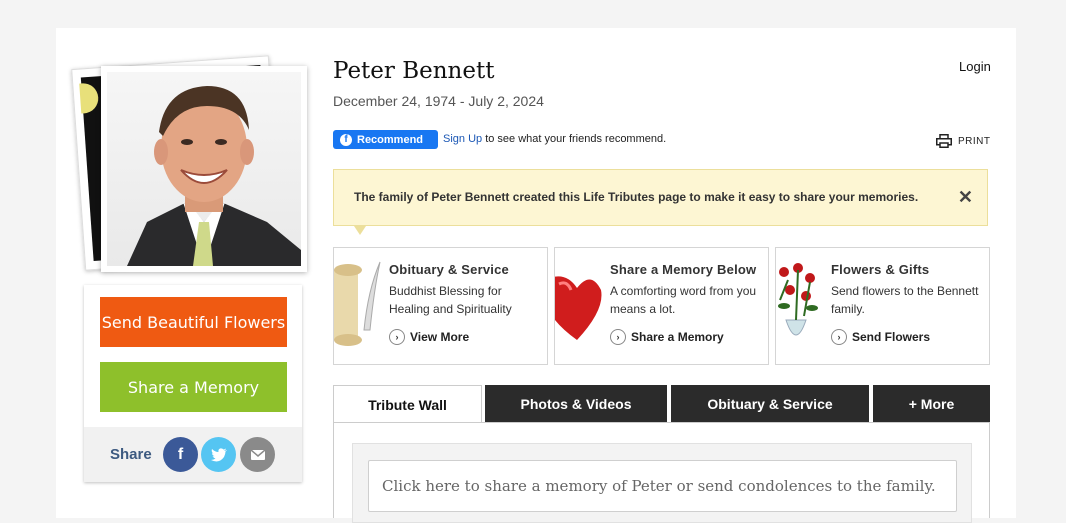 This screenshot has height=523, width=1066. I want to click on facebook-recommend-button: f Recommend, so click(385, 139).